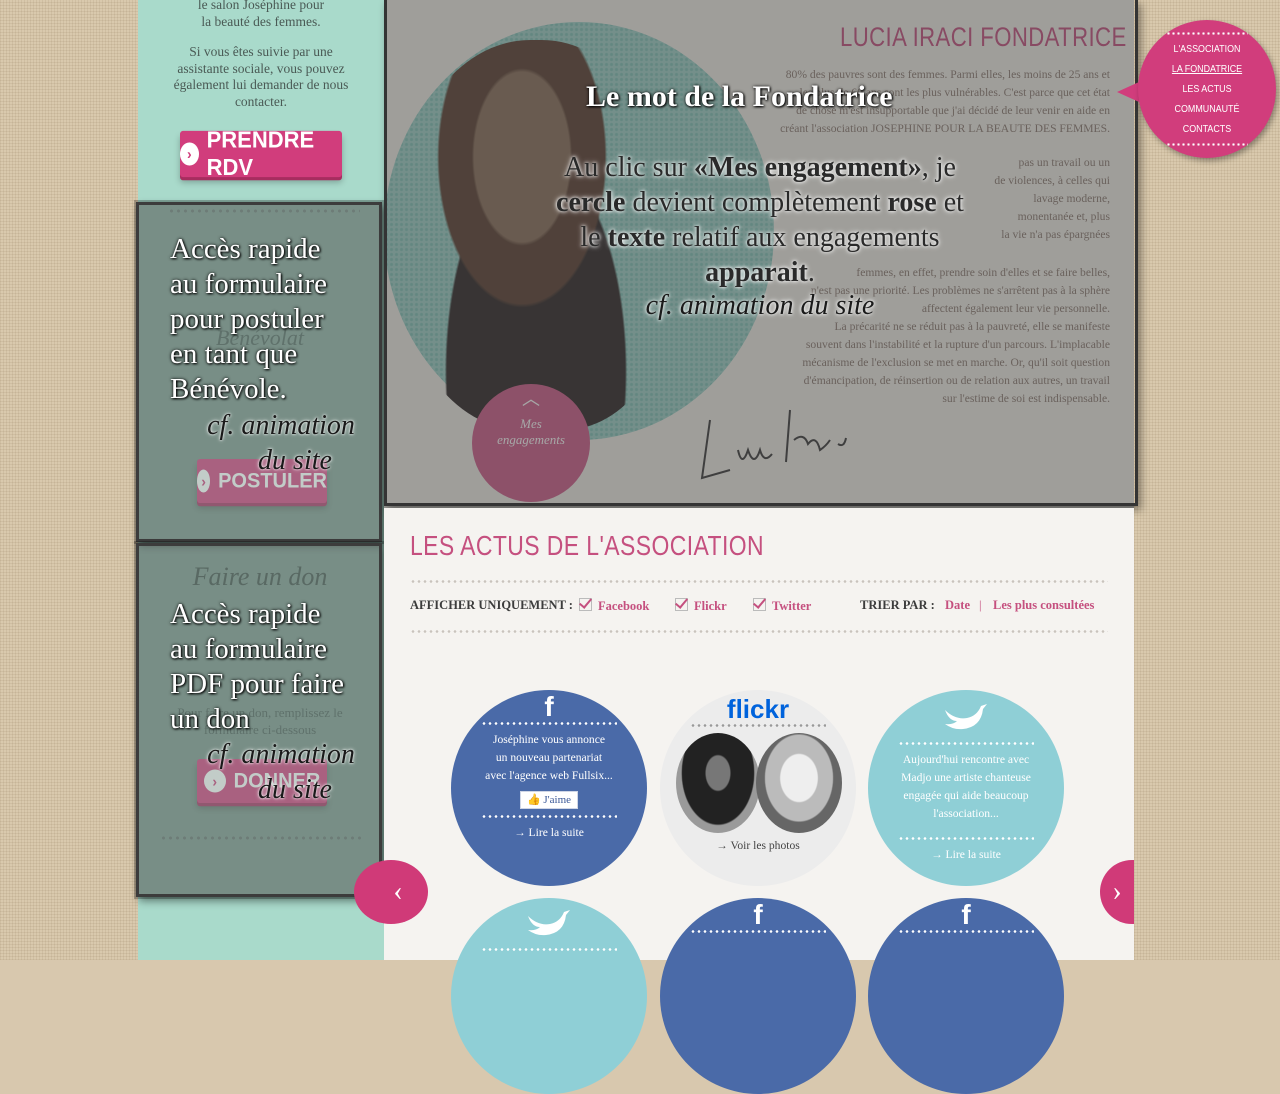  I want to click on founder-overlay-title: Le mot de la Fondatrice, so click(739, 96).